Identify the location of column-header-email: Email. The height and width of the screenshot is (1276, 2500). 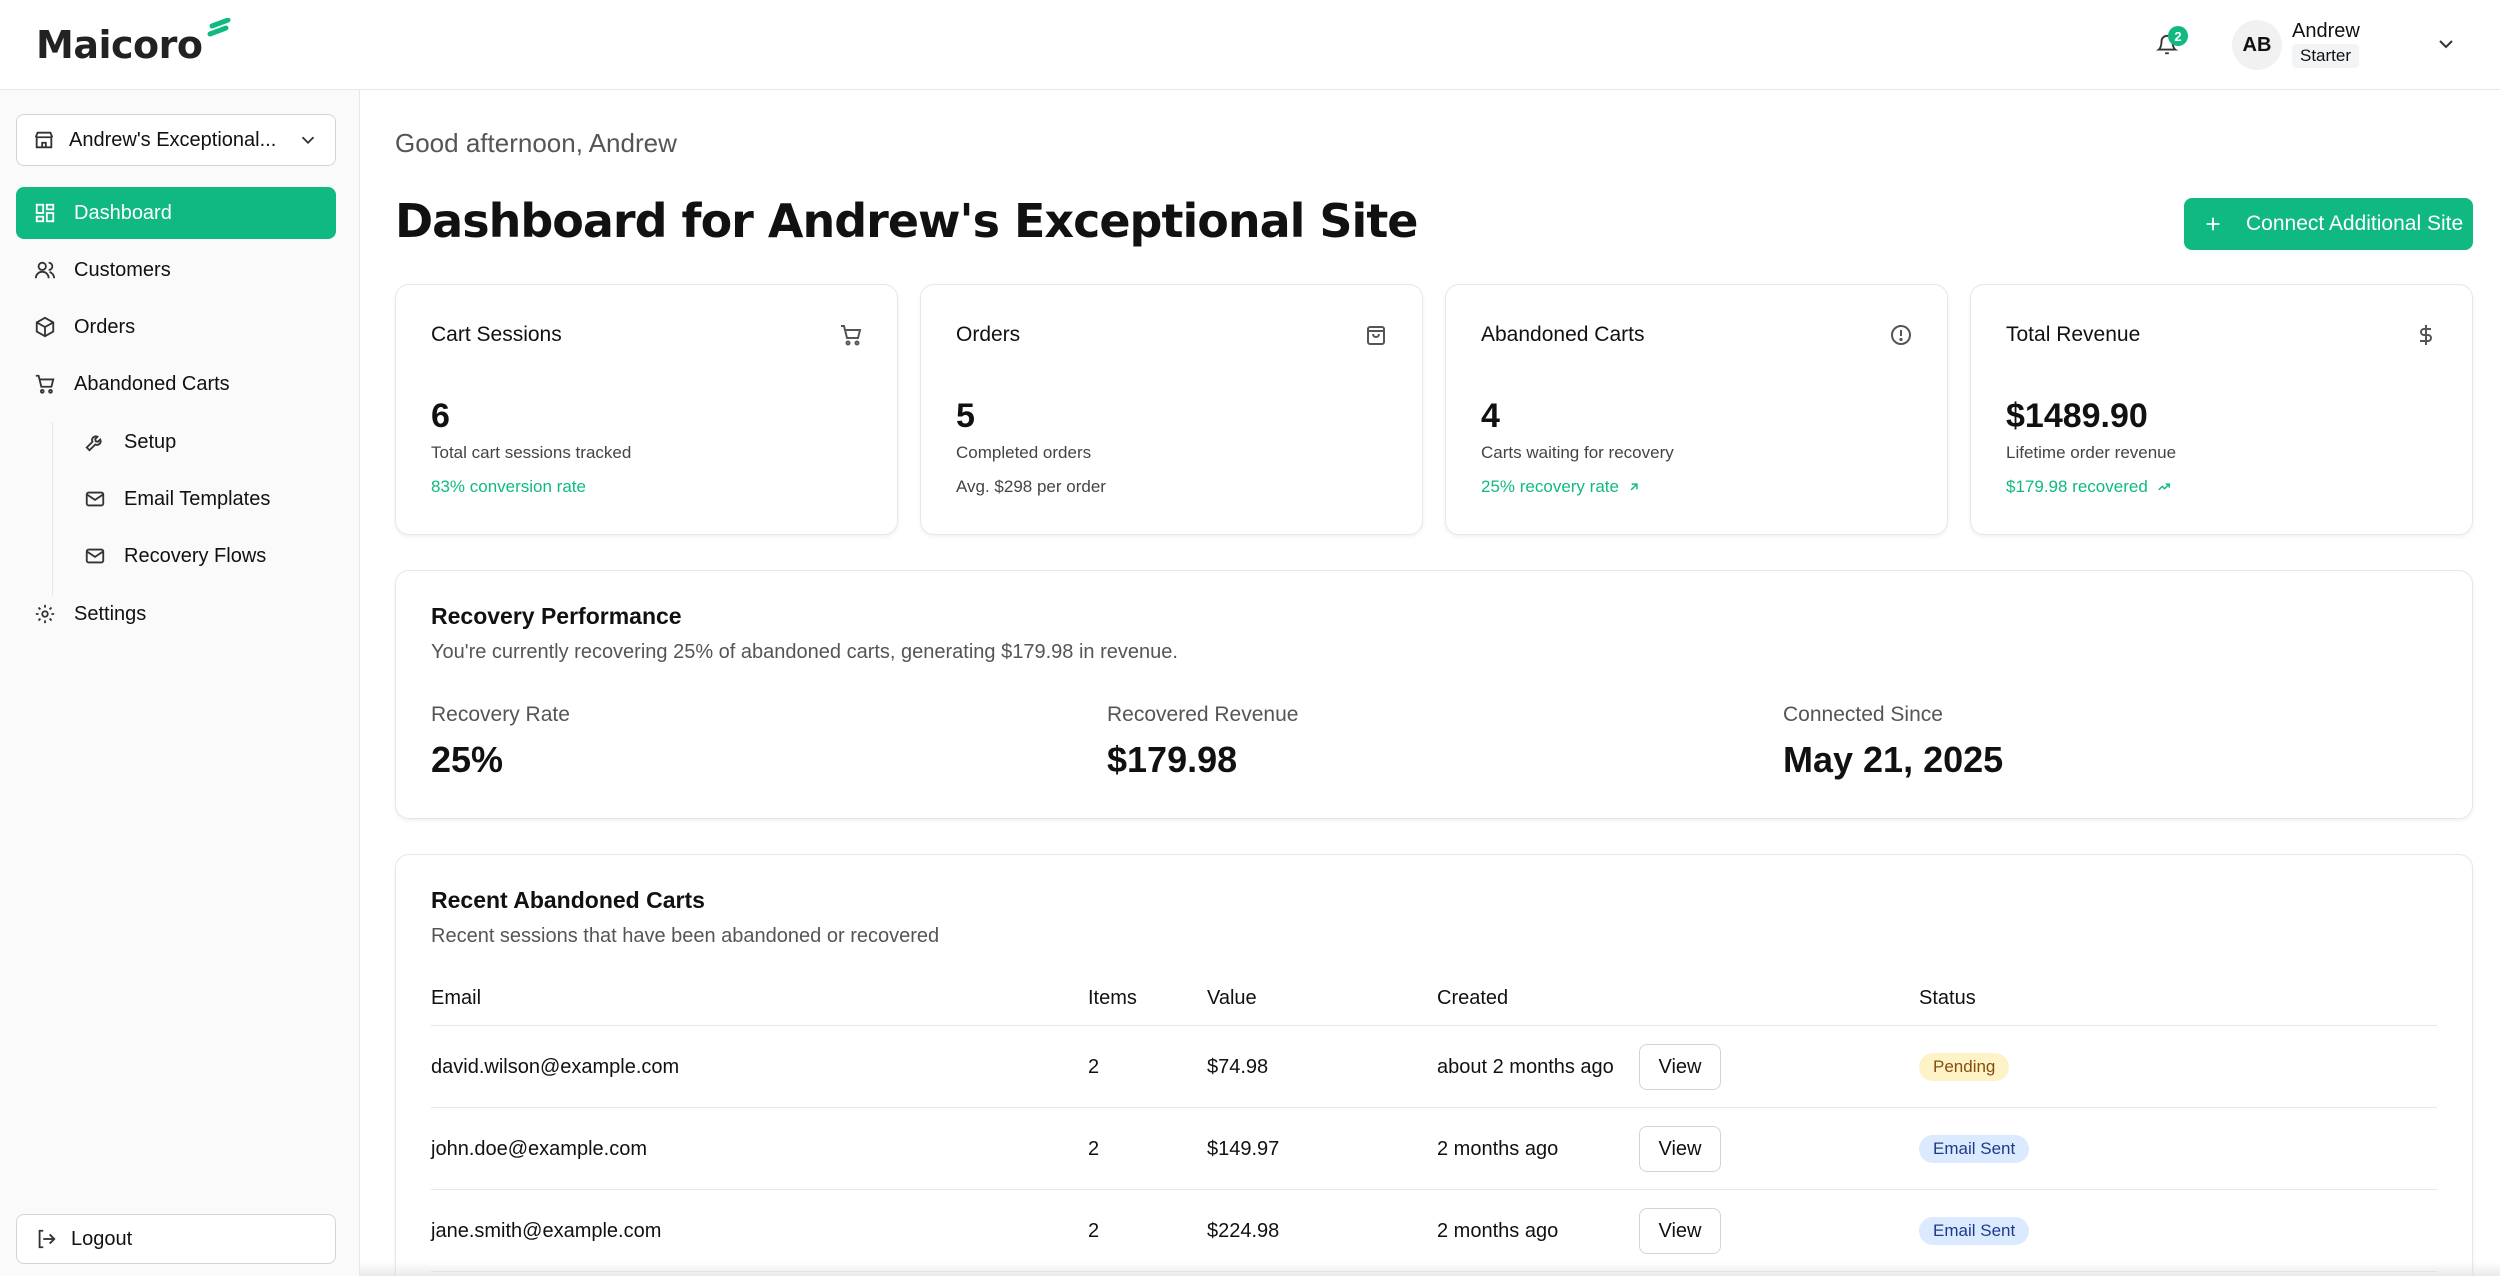
(456, 998).